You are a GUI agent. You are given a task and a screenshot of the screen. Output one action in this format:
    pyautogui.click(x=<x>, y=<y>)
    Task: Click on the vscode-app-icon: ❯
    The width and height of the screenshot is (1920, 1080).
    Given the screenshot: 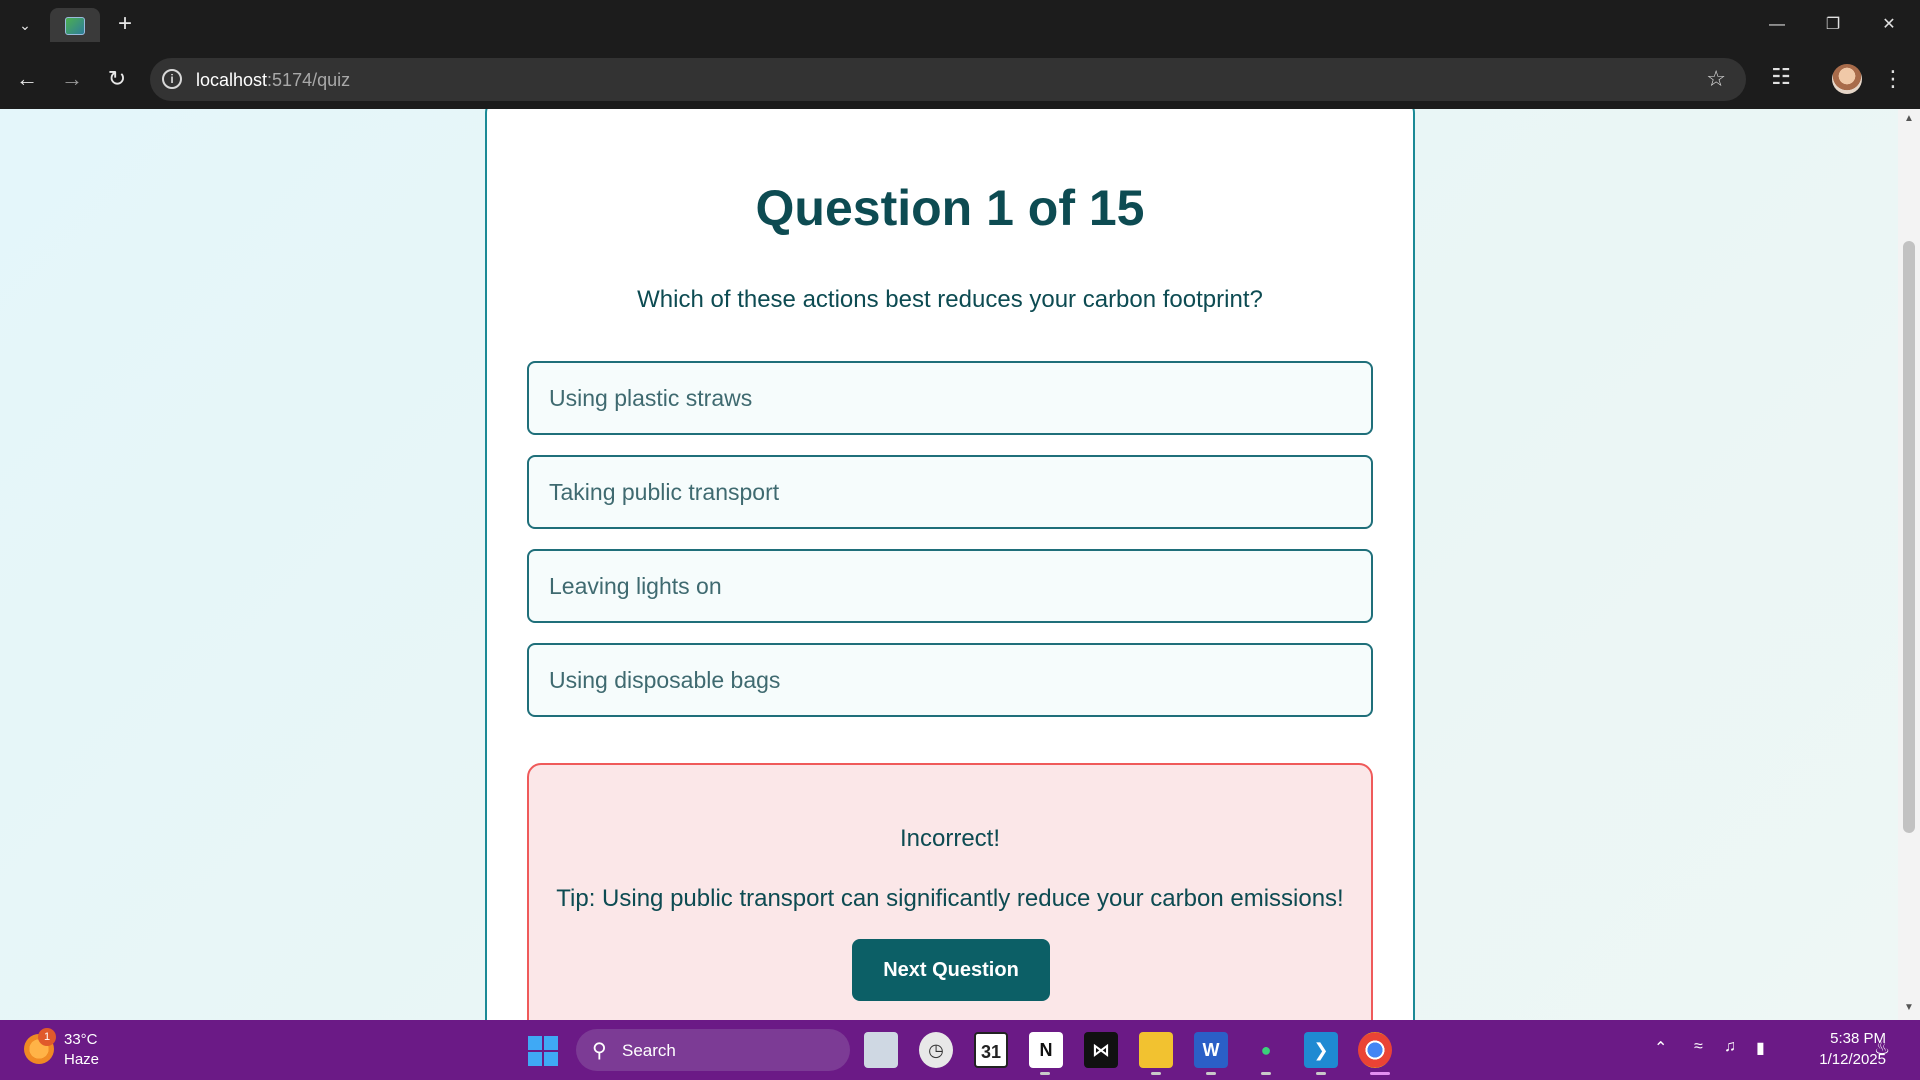 What is the action you would take?
    pyautogui.click(x=1321, y=1050)
    